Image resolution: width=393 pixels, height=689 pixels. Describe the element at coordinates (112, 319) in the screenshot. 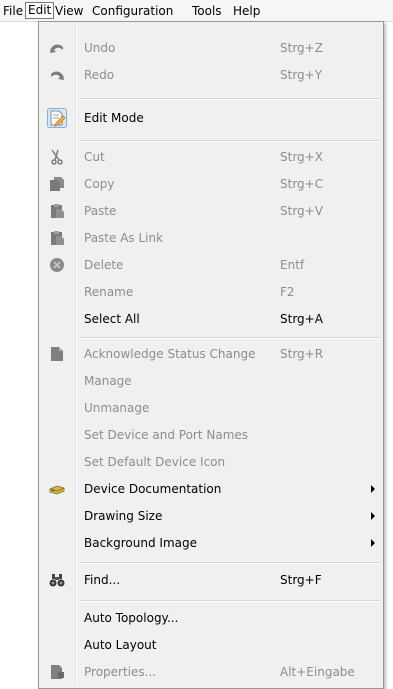

I see `select-all-label: Select All` at that location.